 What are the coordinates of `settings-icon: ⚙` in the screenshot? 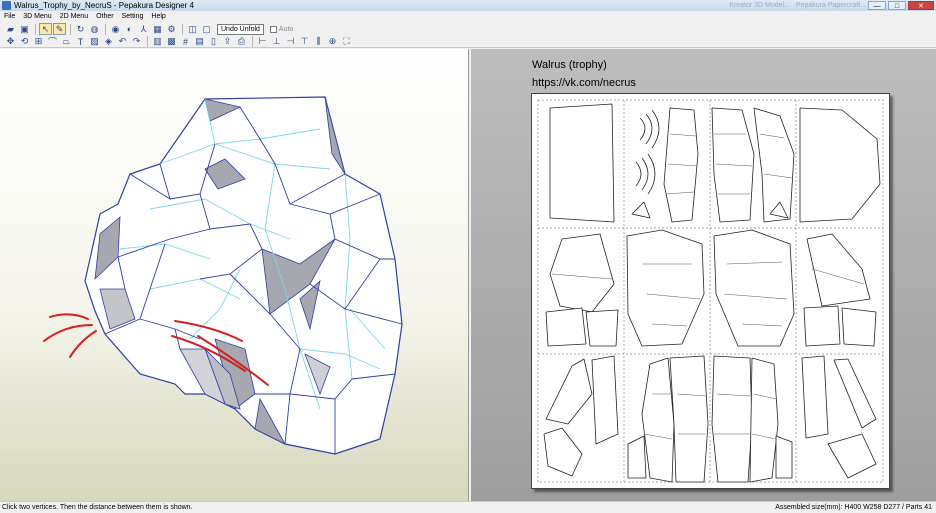 It's located at (171, 29).